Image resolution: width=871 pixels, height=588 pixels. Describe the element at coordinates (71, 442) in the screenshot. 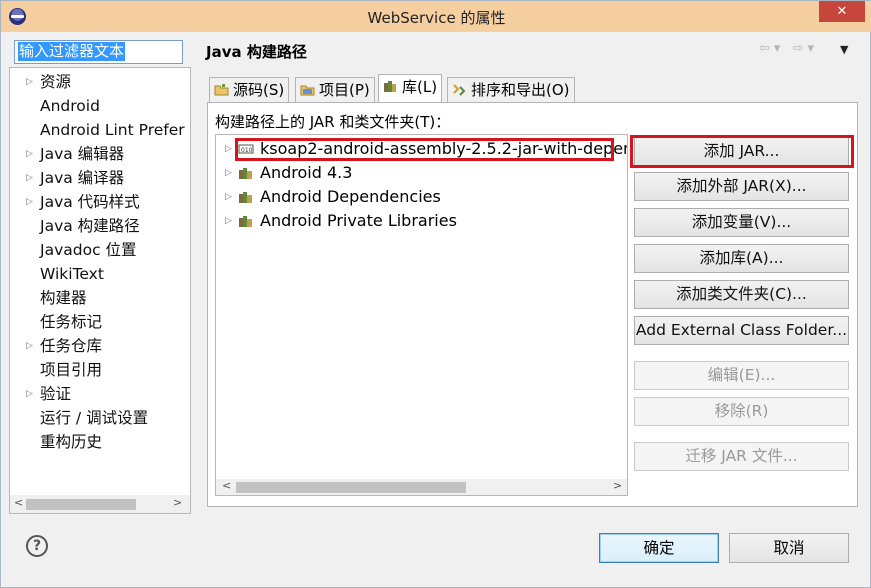

I see `tree-item-label: 重构历史` at that location.